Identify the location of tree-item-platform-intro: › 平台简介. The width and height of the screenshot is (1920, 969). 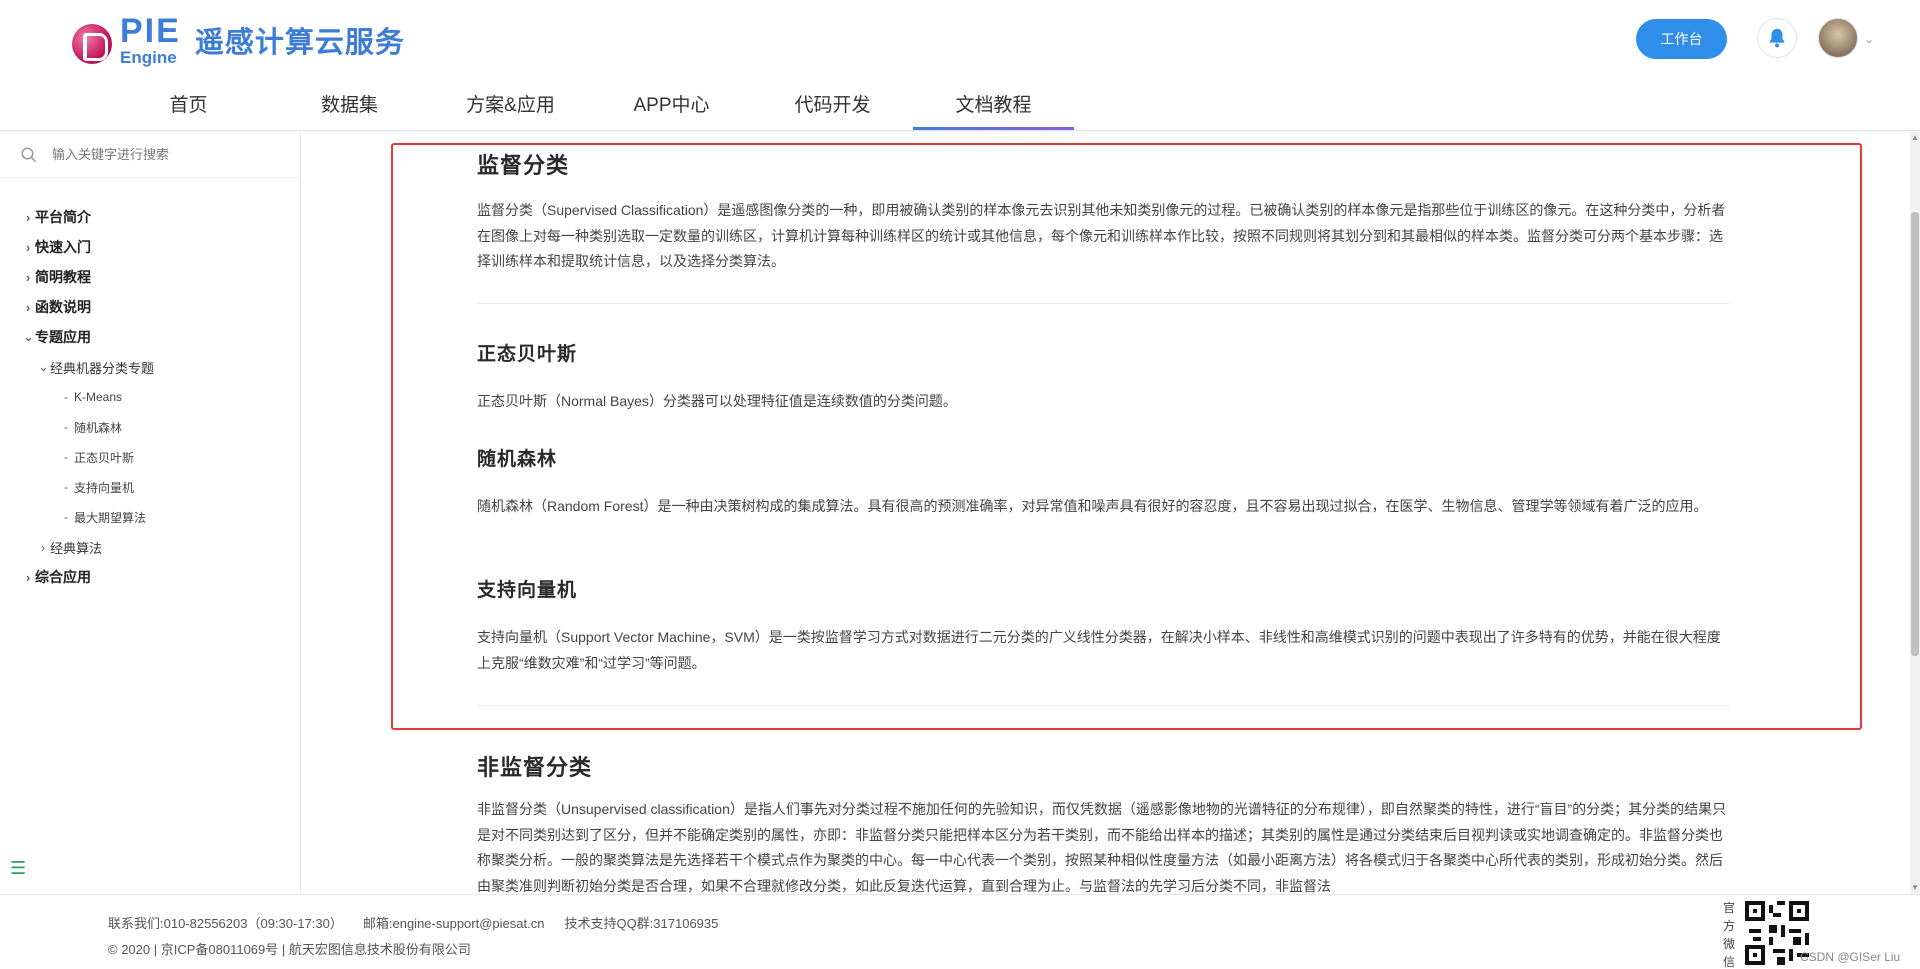
(150, 217).